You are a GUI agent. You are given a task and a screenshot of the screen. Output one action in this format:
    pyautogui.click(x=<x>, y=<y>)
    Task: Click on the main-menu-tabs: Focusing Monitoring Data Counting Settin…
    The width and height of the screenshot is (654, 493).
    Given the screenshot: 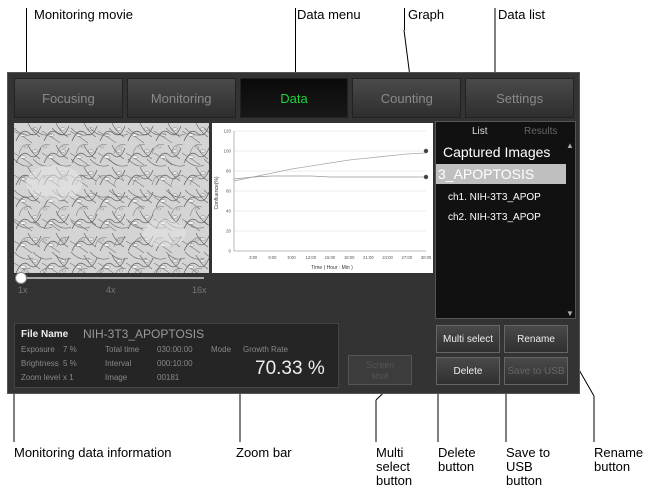 What is the action you would take?
    pyautogui.click(x=294, y=98)
    